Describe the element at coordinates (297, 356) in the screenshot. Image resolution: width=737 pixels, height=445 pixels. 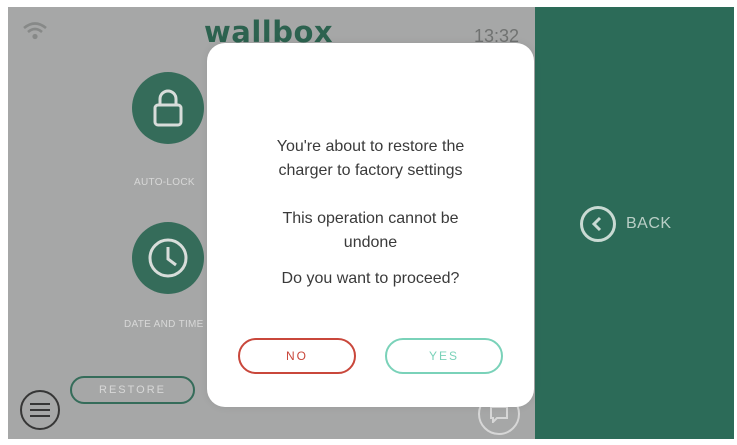
I see `no-button: NO` at that location.